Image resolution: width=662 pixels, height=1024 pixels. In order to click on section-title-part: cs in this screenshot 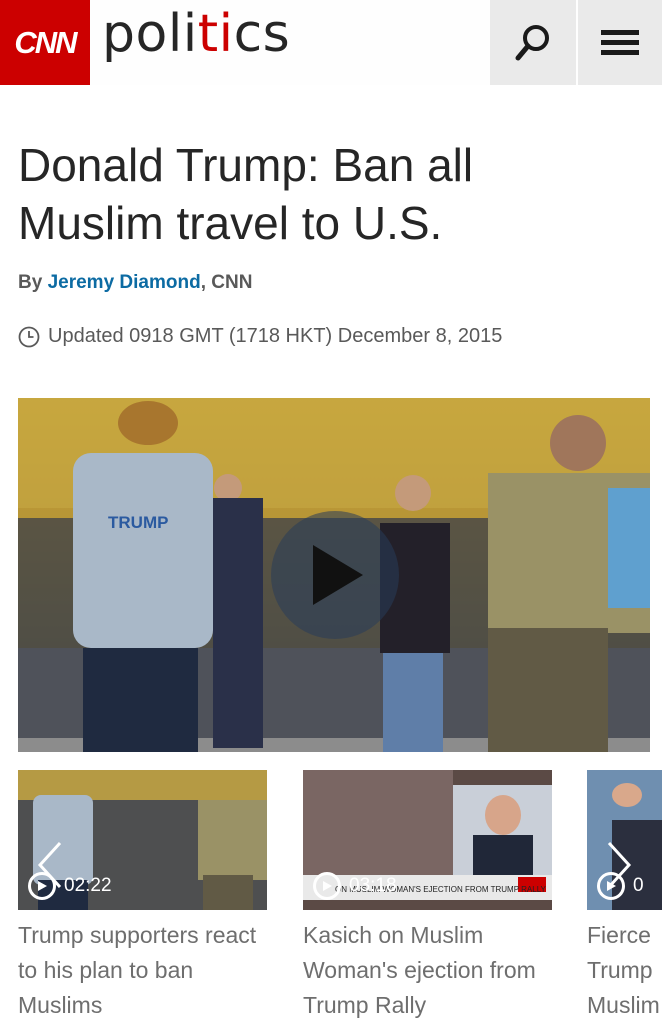, I will do `click(262, 34)`.